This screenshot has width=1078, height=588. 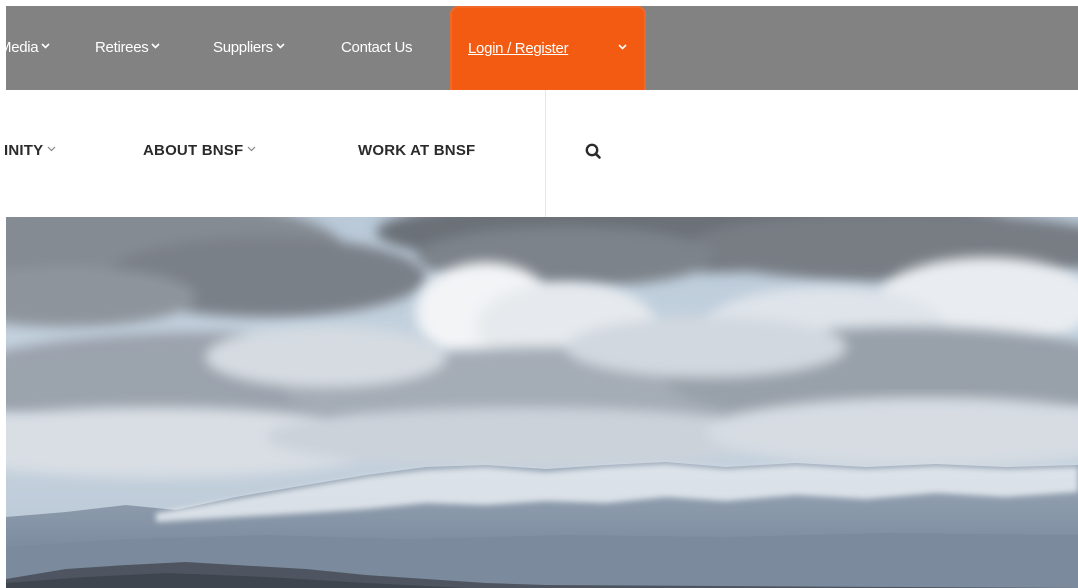 I want to click on main-nav-label: WORK AT BNSF, so click(x=417, y=150).